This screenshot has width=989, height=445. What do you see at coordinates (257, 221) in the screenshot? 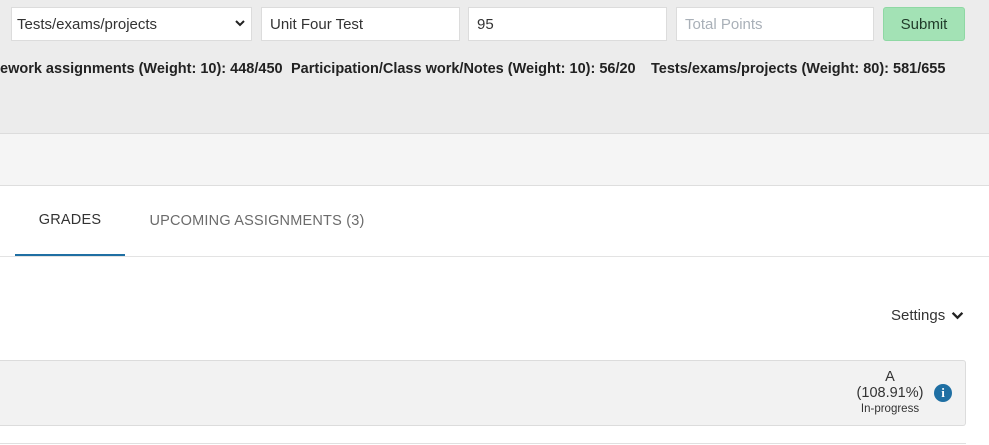
I see `tab-upcoming-assignments: UPCOMING ASSIGNMENTS (3)` at bounding box center [257, 221].